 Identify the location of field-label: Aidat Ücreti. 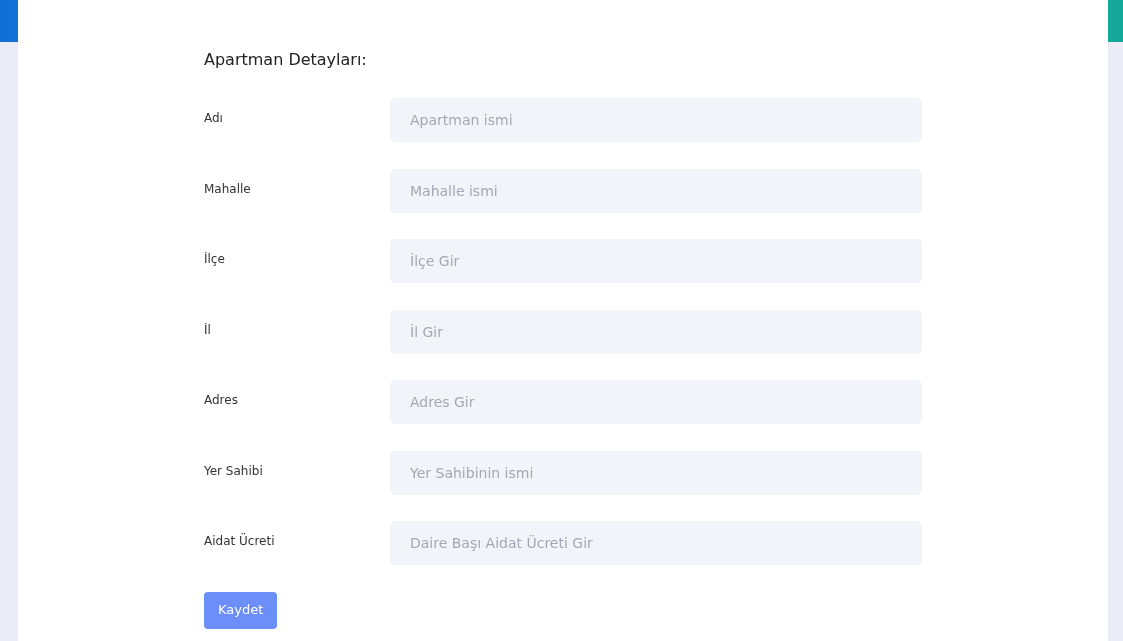
(240, 541).